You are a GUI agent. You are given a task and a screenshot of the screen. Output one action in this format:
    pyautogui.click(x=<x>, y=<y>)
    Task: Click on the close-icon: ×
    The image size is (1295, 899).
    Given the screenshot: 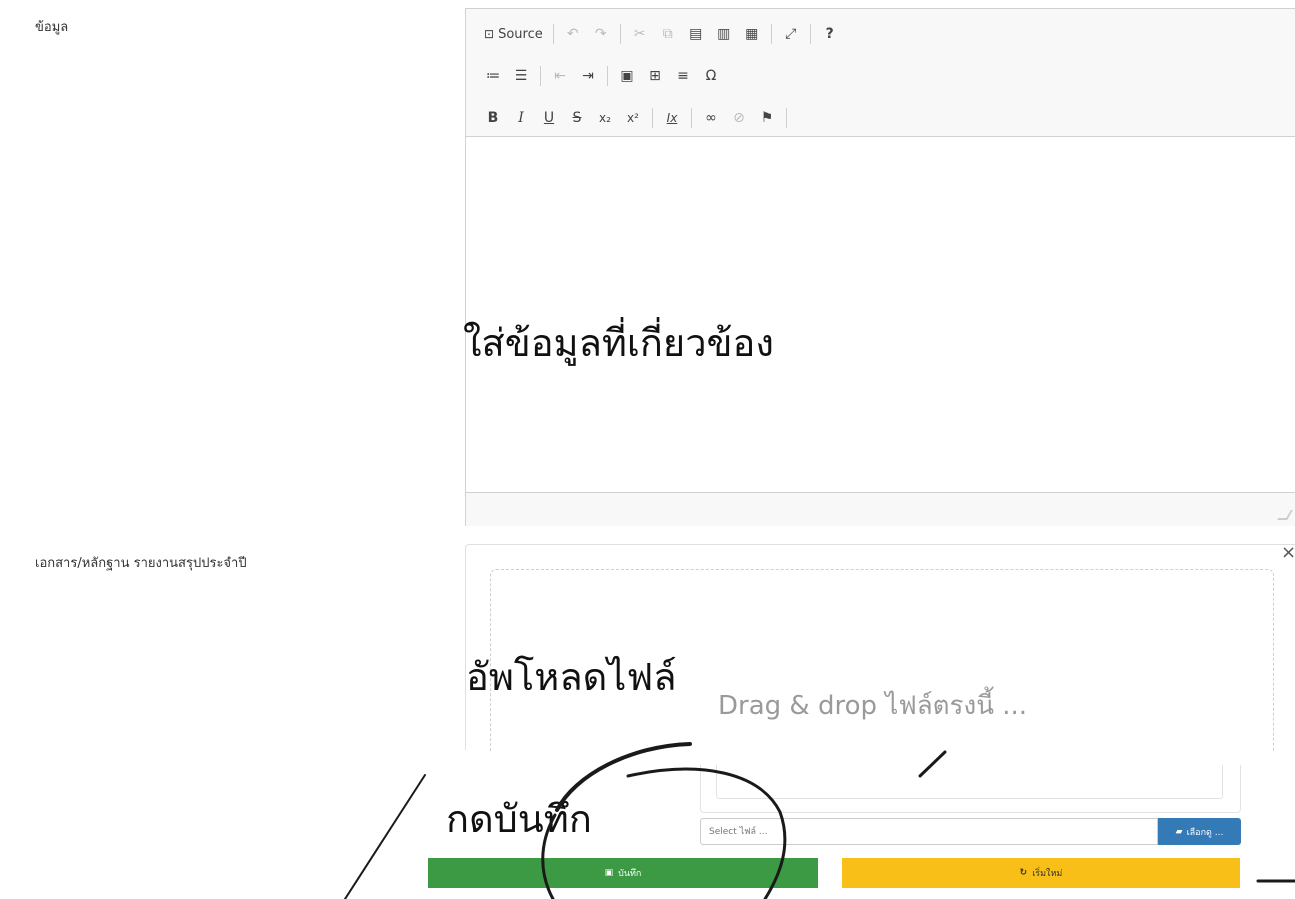 What is the action you would take?
    pyautogui.click(x=1288, y=552)
    